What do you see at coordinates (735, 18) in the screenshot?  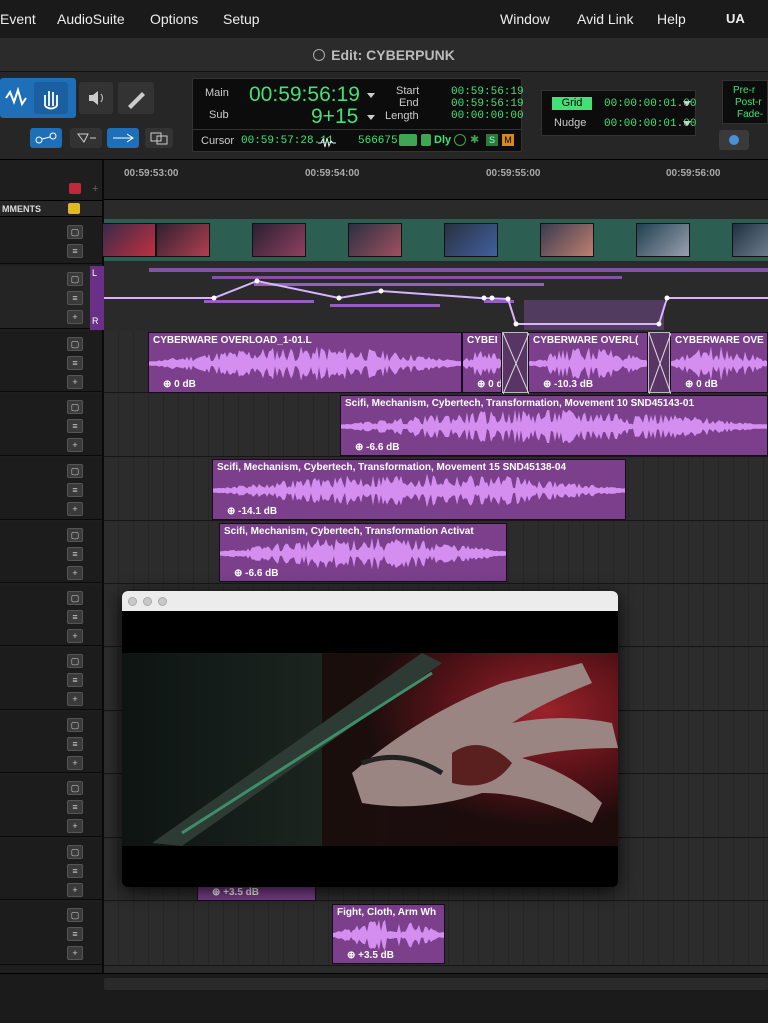 I see `menu-ua: UA` at bounding box center [735, 18].